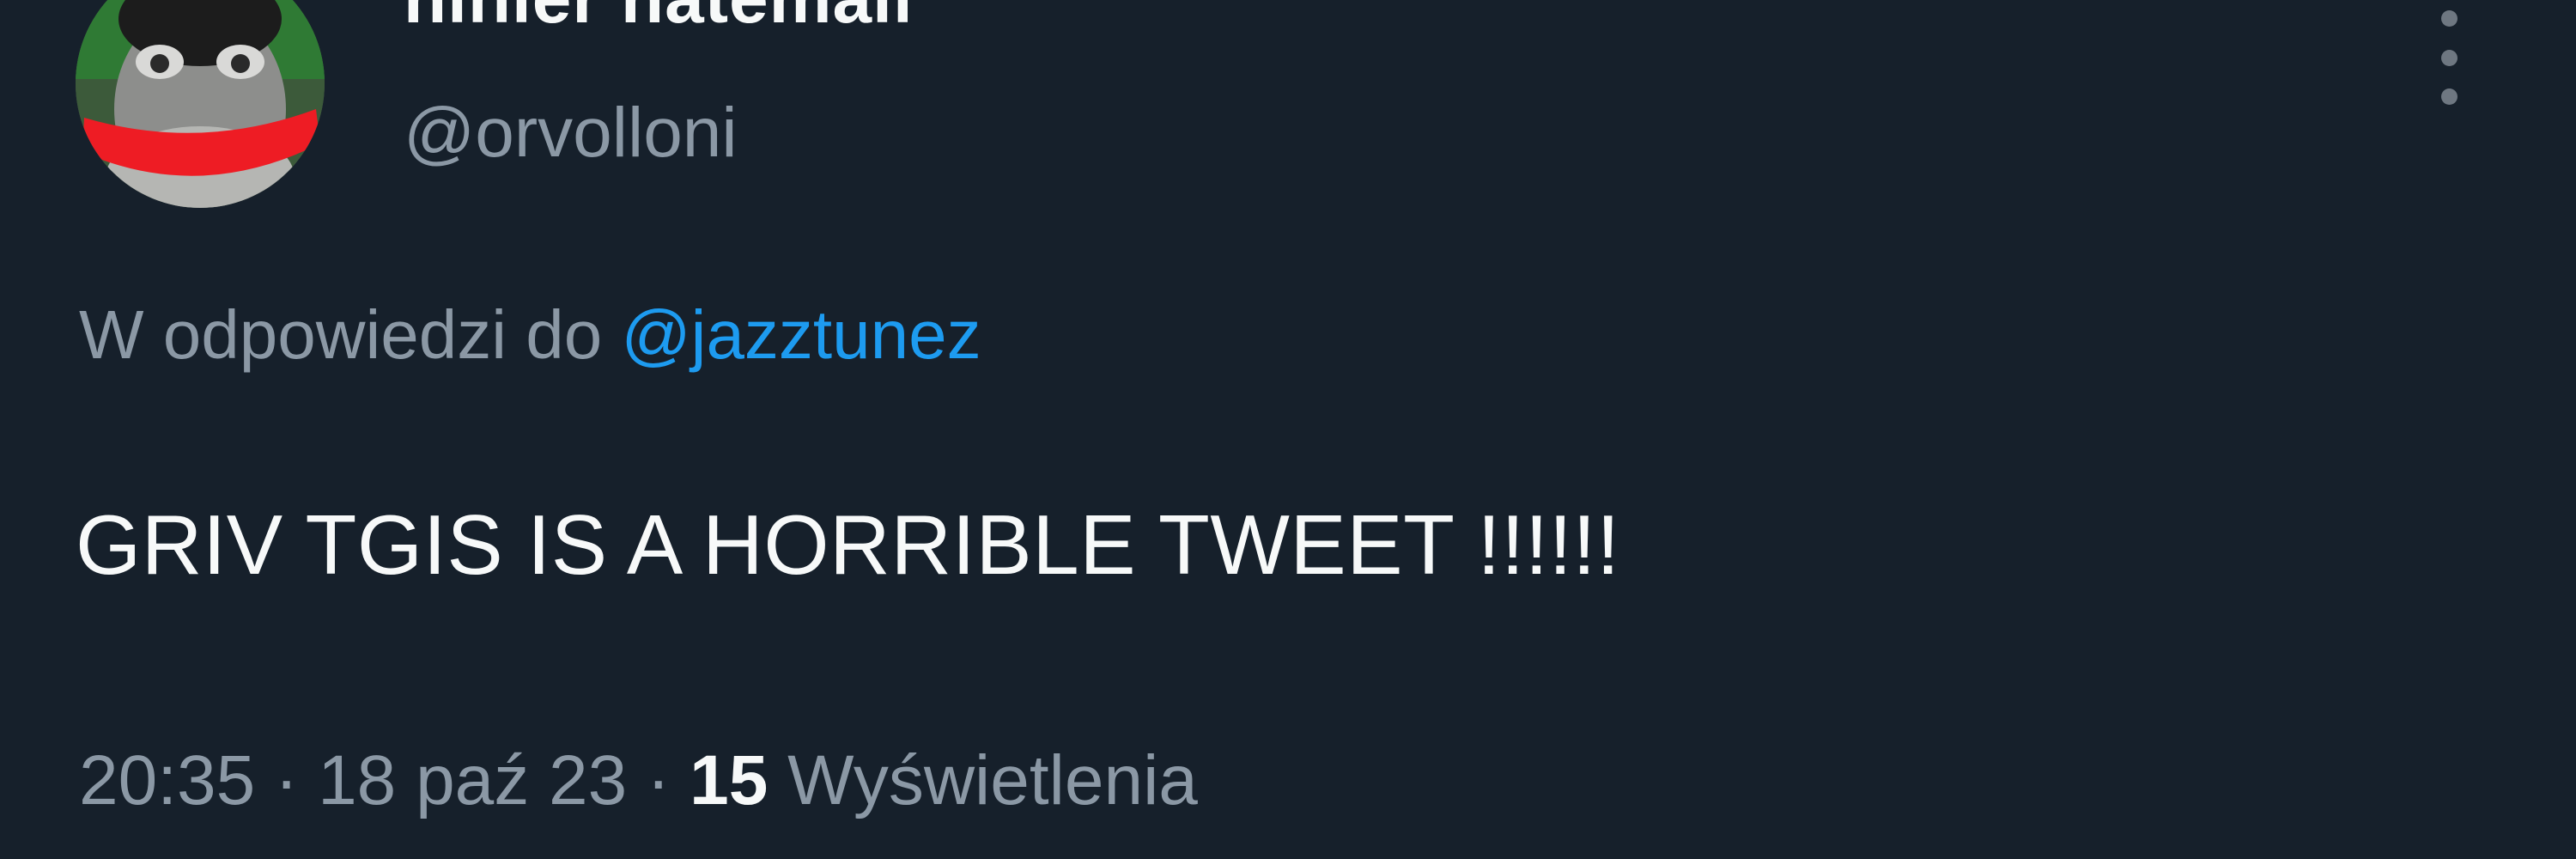 The image size is (2576, 859). I want to click on avatar, so click(201, 104).